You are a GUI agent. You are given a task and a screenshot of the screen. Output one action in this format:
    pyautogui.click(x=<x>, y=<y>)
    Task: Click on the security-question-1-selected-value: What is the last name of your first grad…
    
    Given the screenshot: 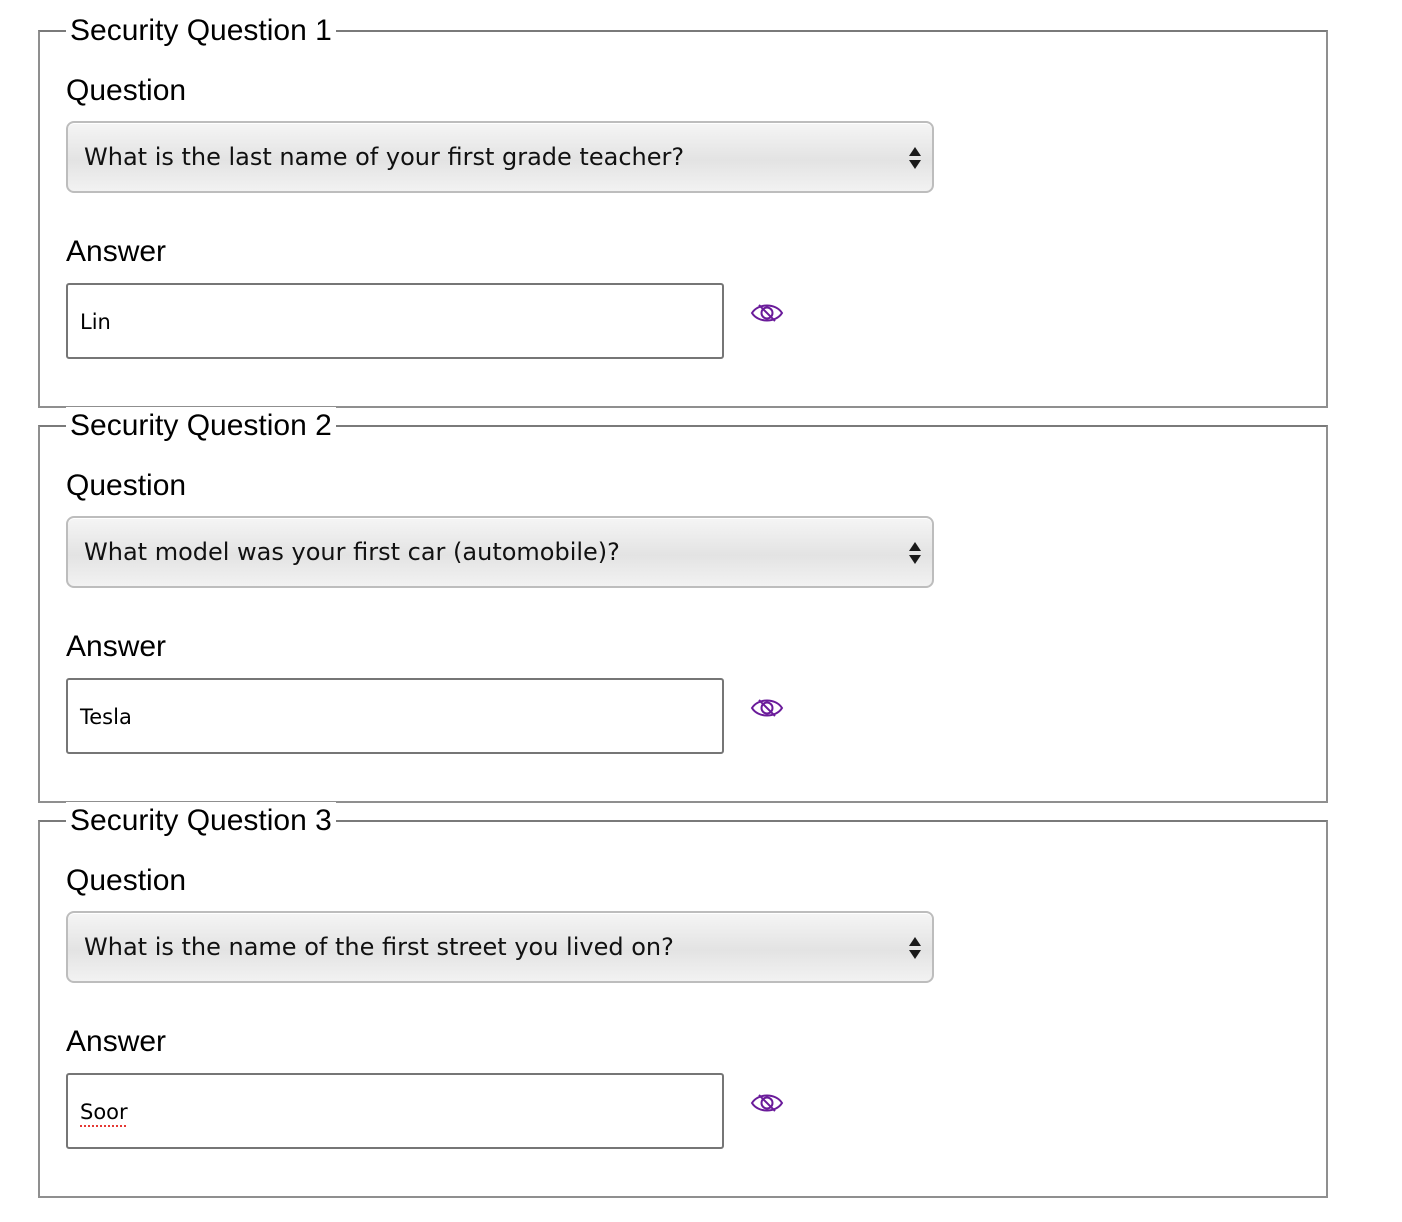 What is the action you would take?
    pyautogui.click(x=384, y=157)
    